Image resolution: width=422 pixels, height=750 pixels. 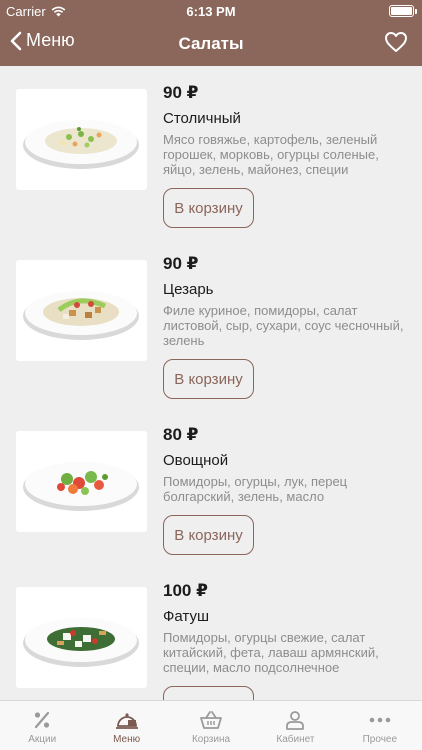 What do you see at coordinates (403, 11) in the screenshot?
I see `battery-icon` at bounding box center [403, 11].